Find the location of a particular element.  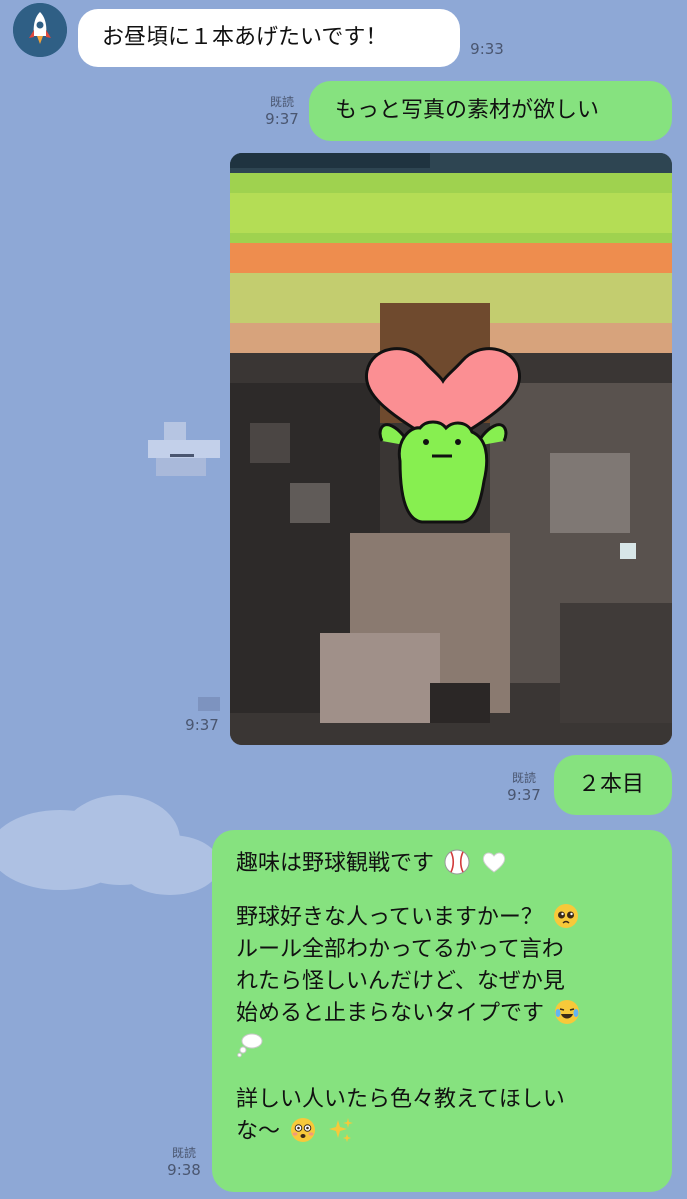

frog-heart-sticker is located at coordinates (443, 435).